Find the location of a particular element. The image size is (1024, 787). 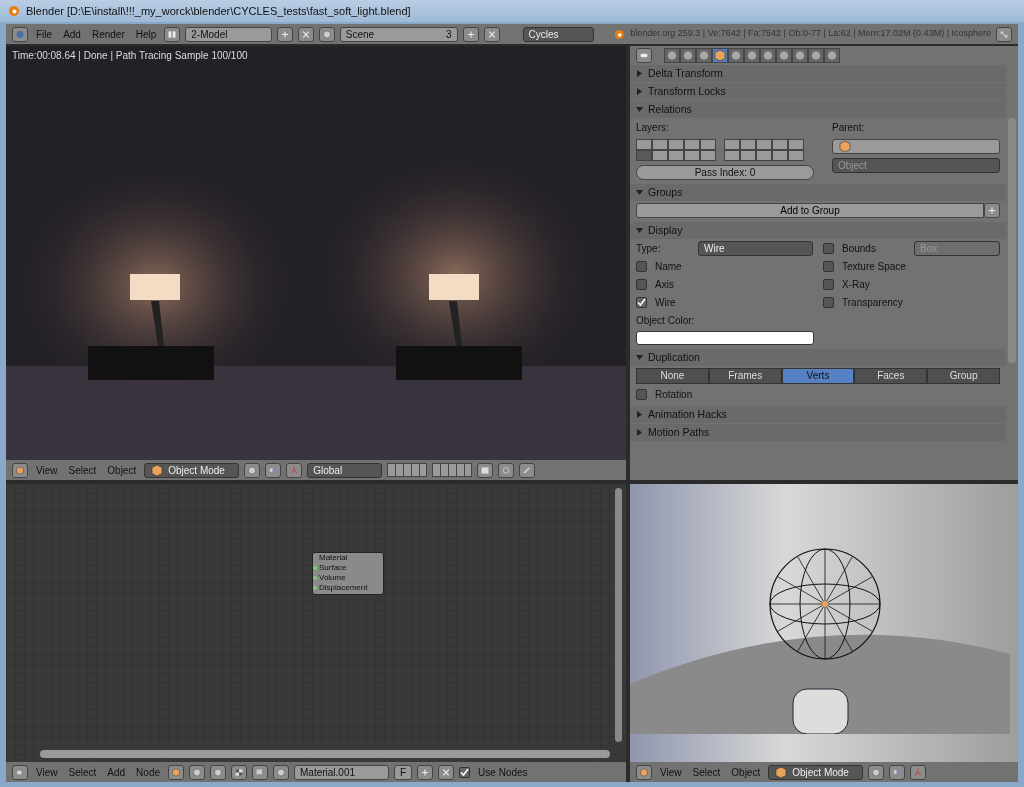

menu-item: Render is located at coordinates (108, 34).